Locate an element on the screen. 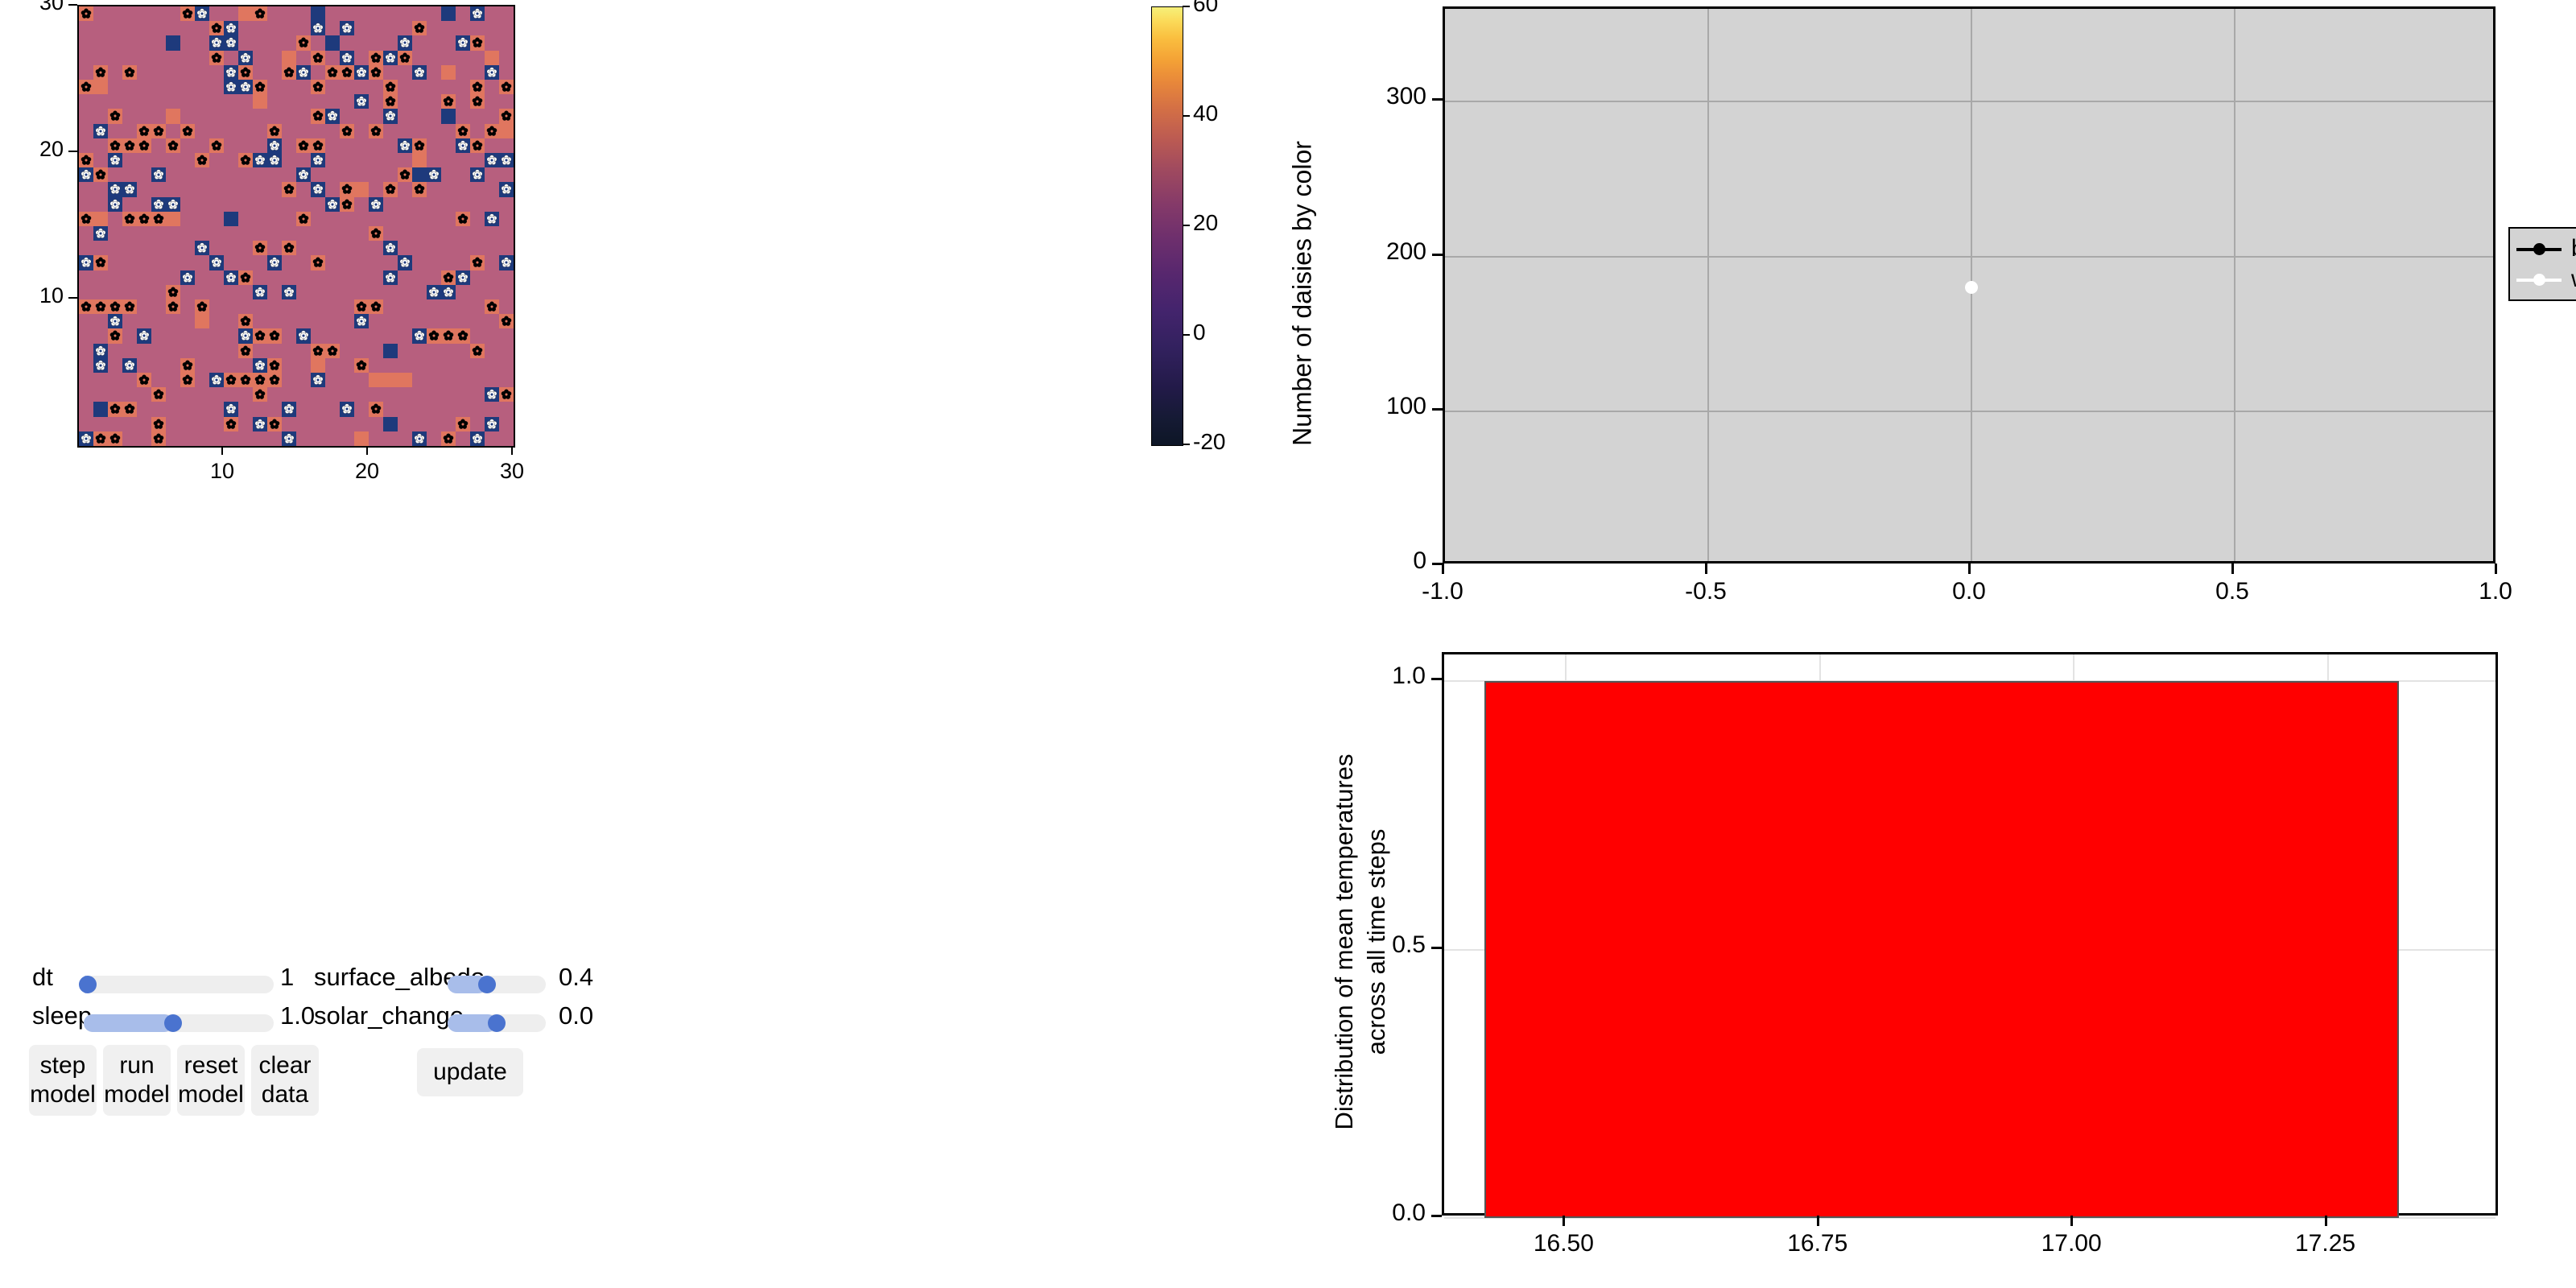  update-button: update is located at coordinates (470, 1072).